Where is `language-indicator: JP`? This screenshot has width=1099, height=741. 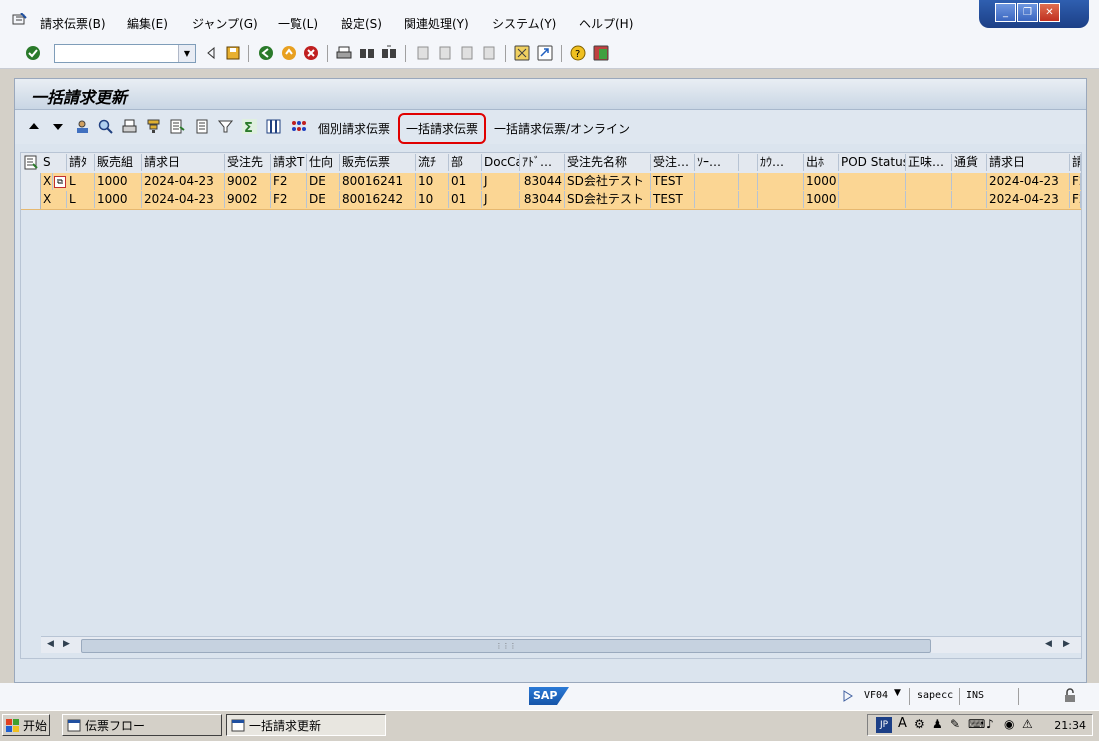
language-indicator: JP is located at coordinates (884, 725).